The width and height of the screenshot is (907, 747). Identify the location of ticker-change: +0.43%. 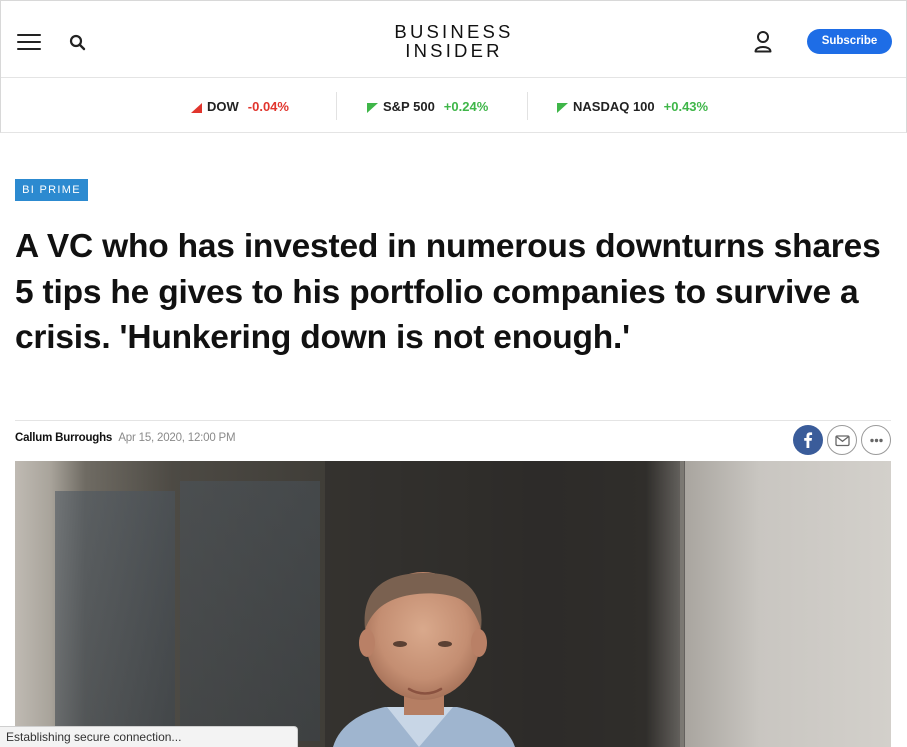
(686, 106).